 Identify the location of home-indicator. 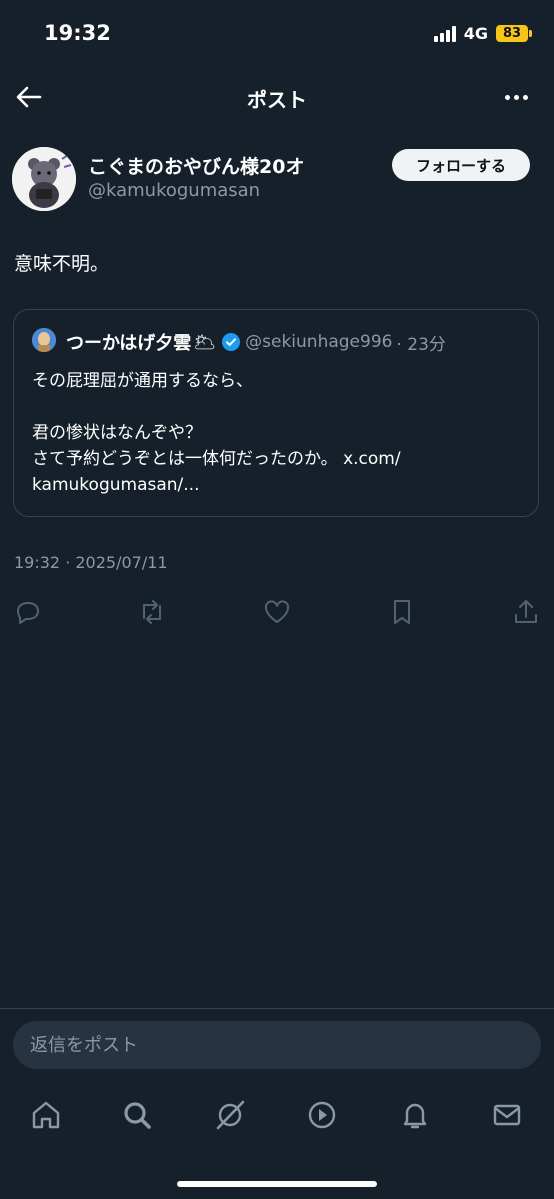
(277, 1184).